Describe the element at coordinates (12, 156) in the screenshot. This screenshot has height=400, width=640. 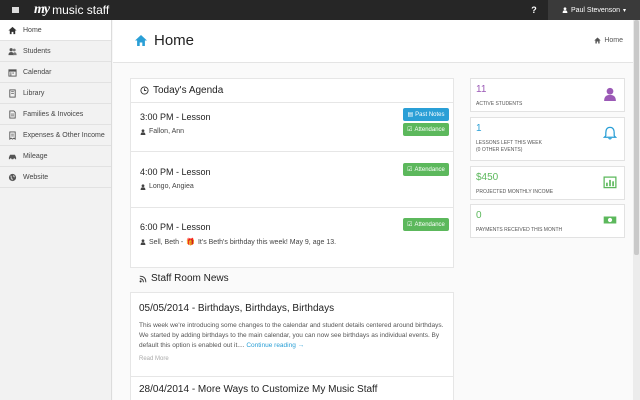
I see `car-icon` at that location.